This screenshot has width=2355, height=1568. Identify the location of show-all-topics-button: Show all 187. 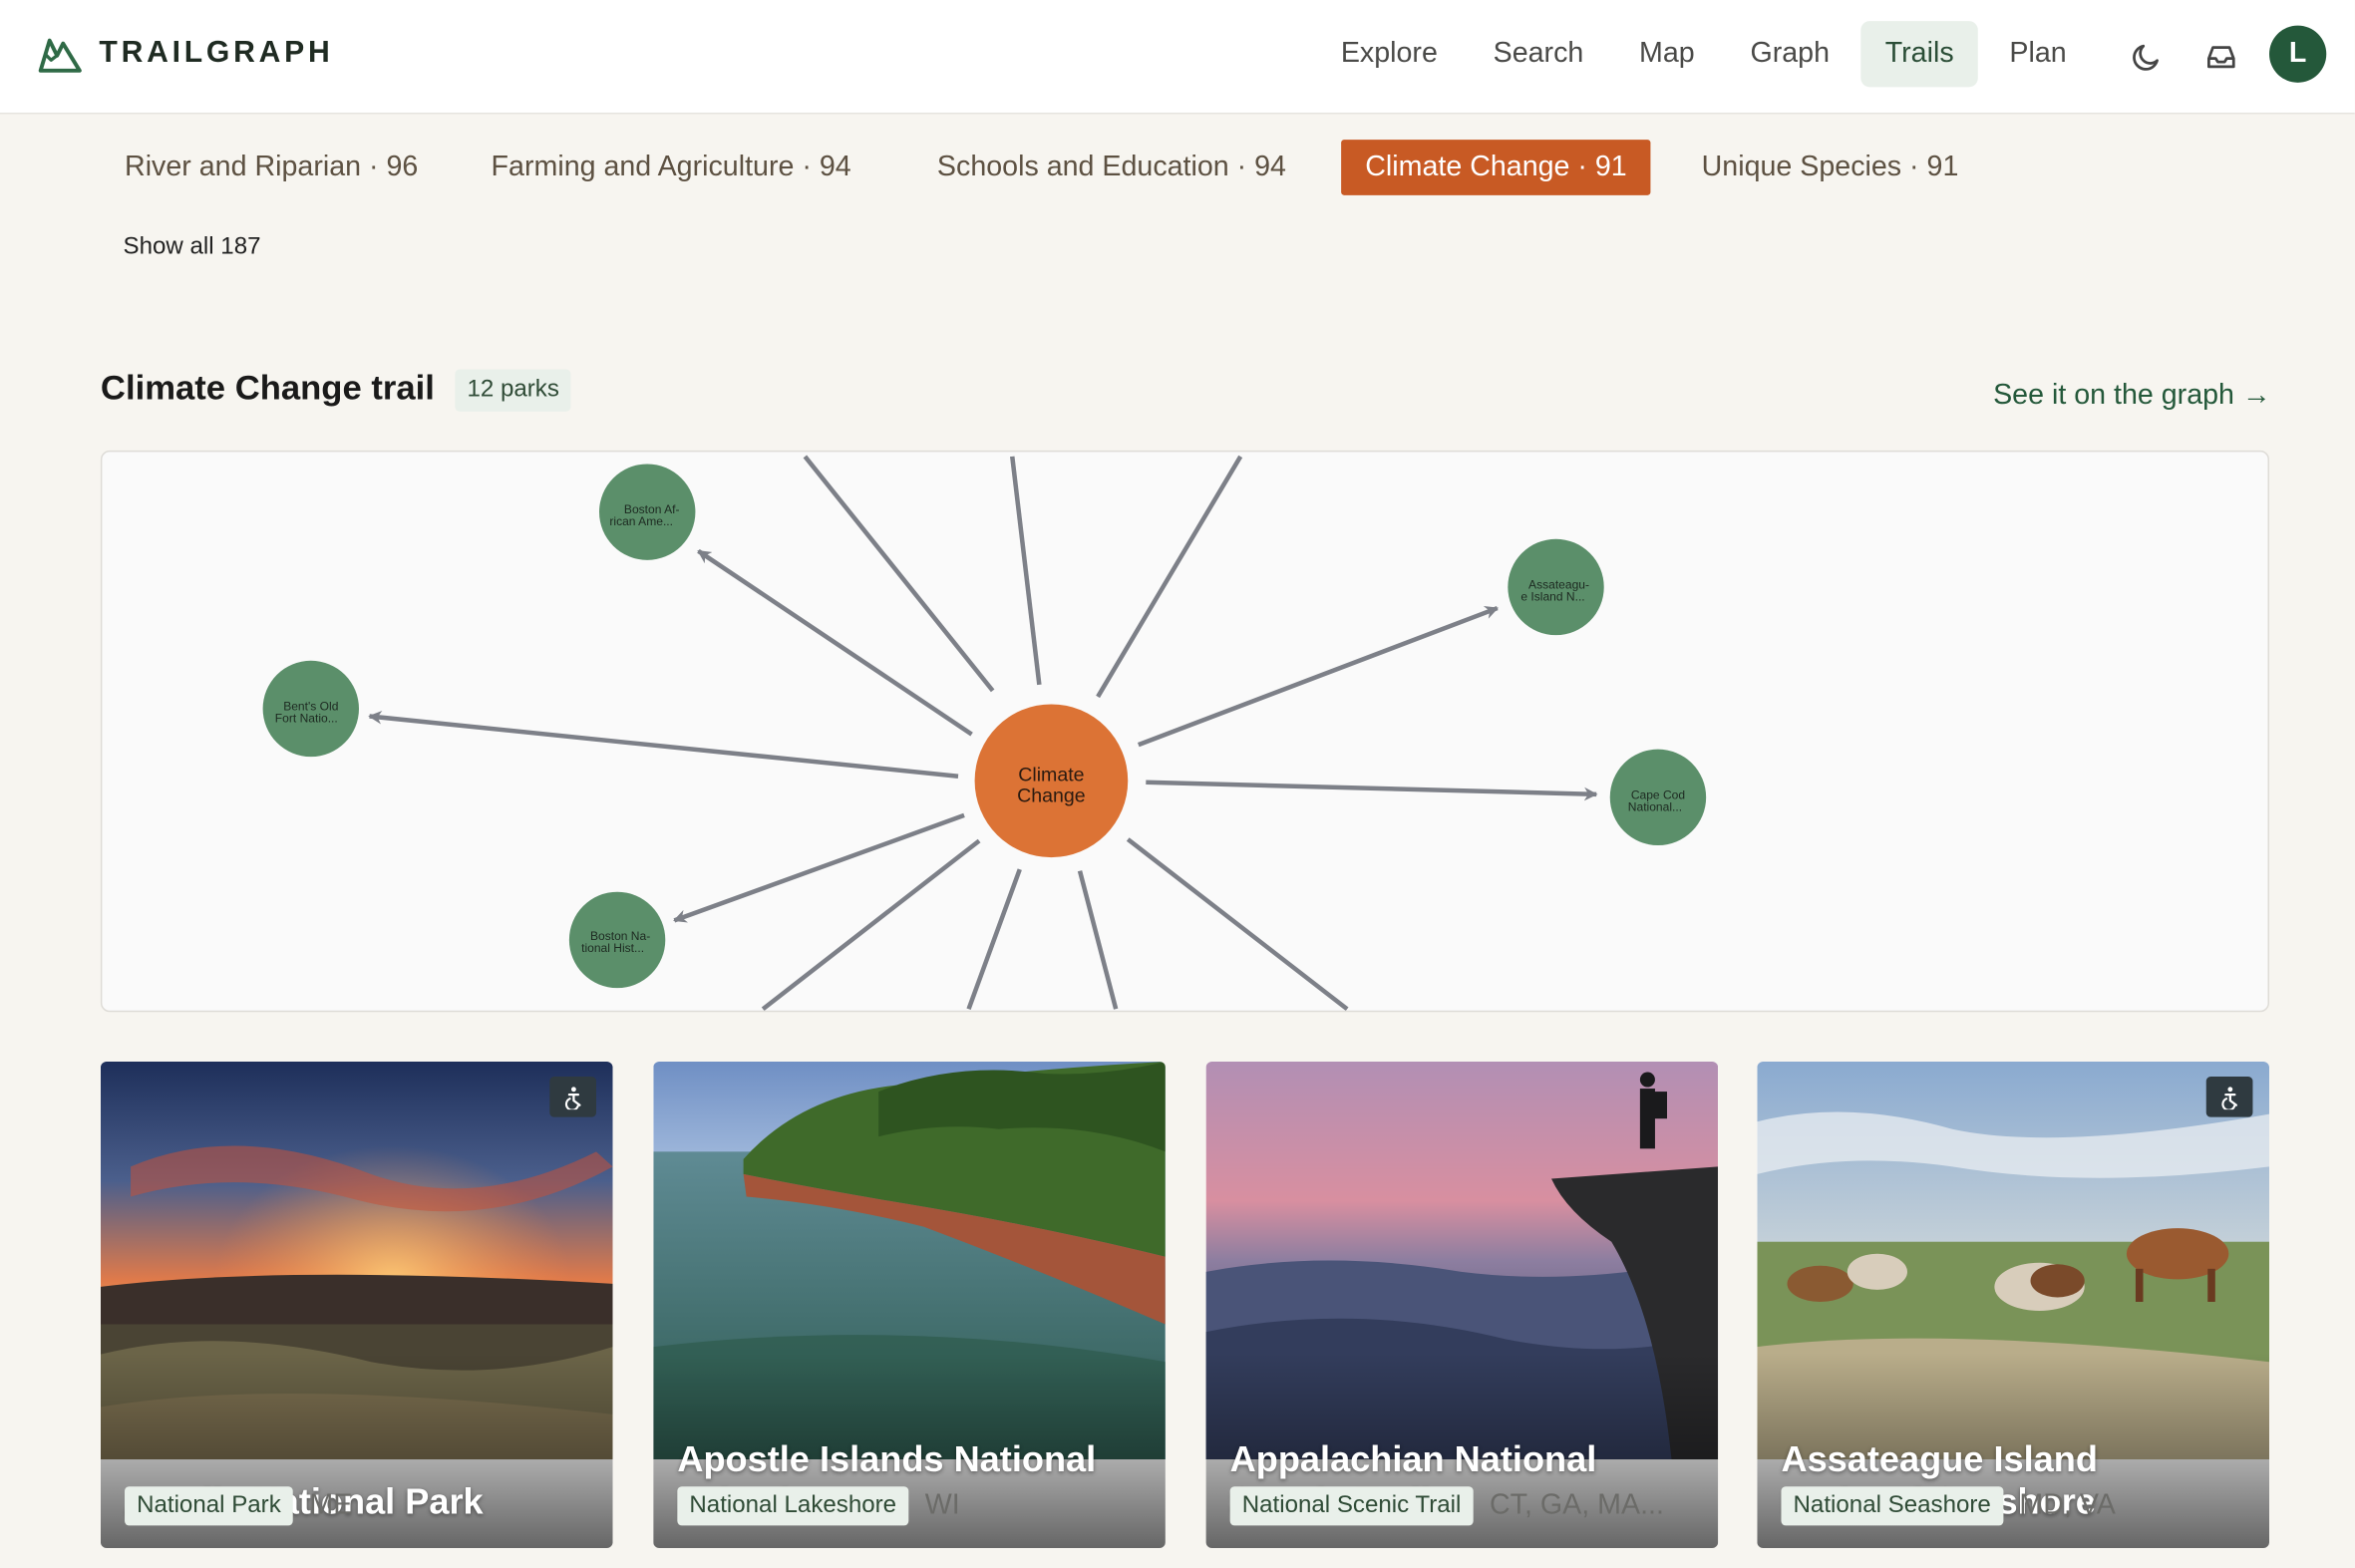
(192, 247).